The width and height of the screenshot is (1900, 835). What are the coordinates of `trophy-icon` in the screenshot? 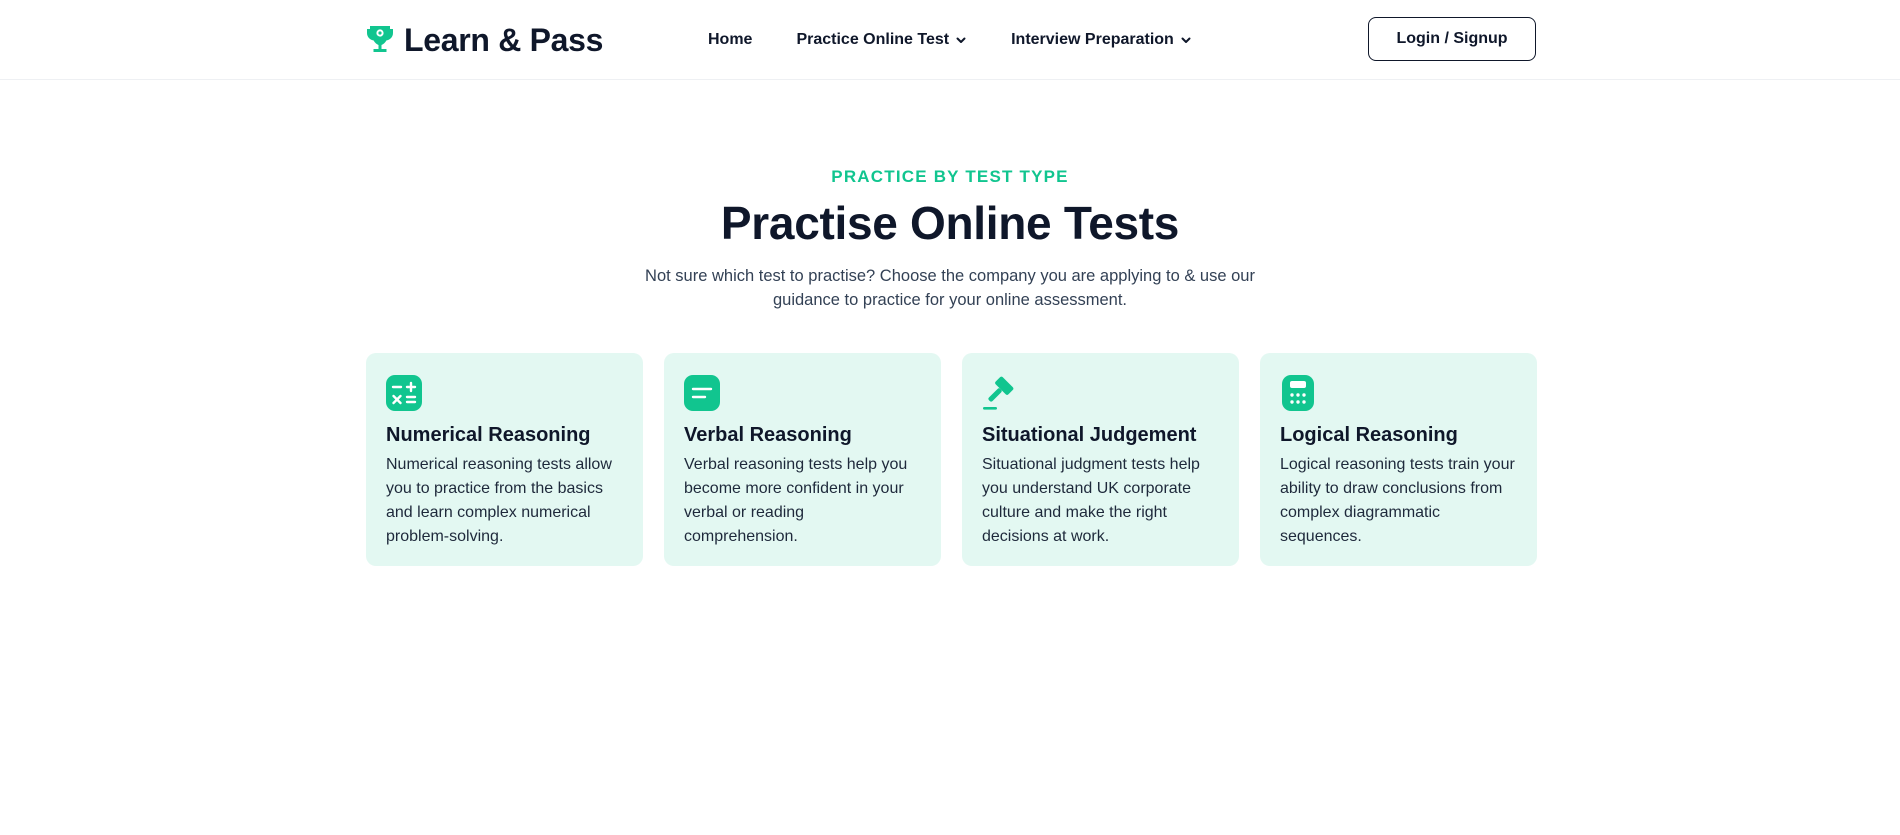 It's located at (380, 39).